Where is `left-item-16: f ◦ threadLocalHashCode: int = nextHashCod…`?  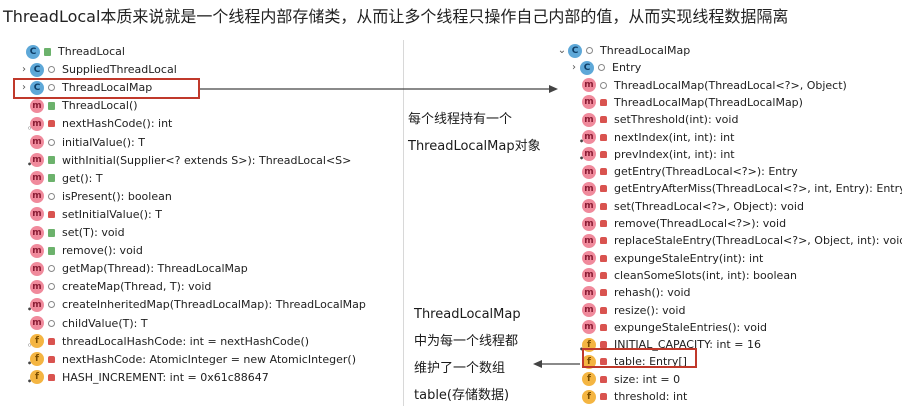
left-item-16: f ◦ threadLocalHashCode: int = nextHashCod… is located at coordinates (163, 341).